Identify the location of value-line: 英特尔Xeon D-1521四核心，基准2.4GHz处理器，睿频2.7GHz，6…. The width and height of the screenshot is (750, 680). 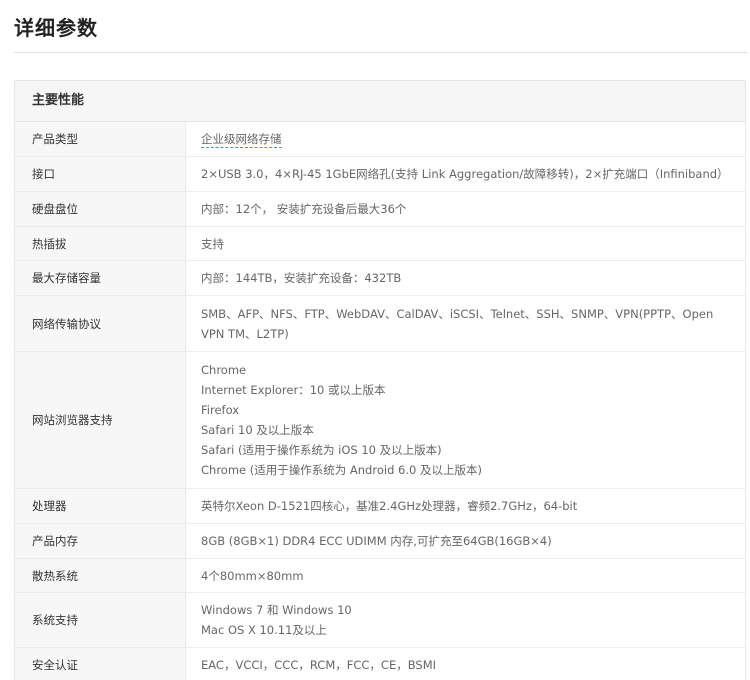
(389, 506).